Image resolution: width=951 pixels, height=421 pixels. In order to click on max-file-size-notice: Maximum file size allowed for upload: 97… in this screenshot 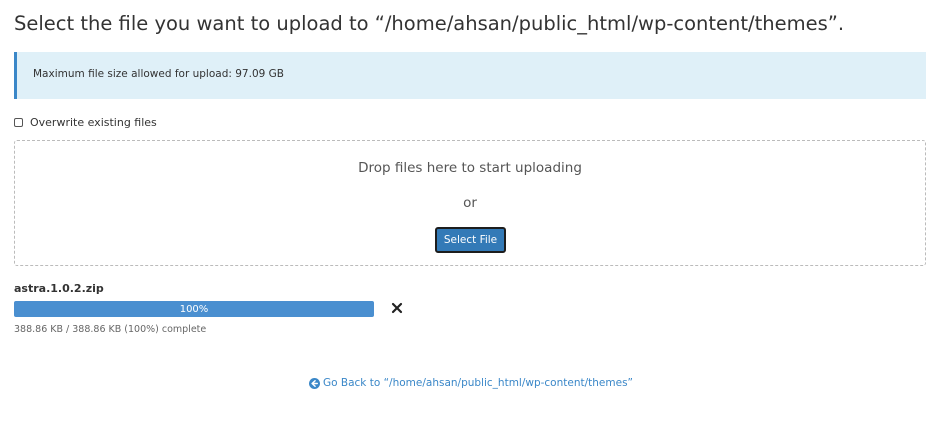, I will do `click(470, 75)`.